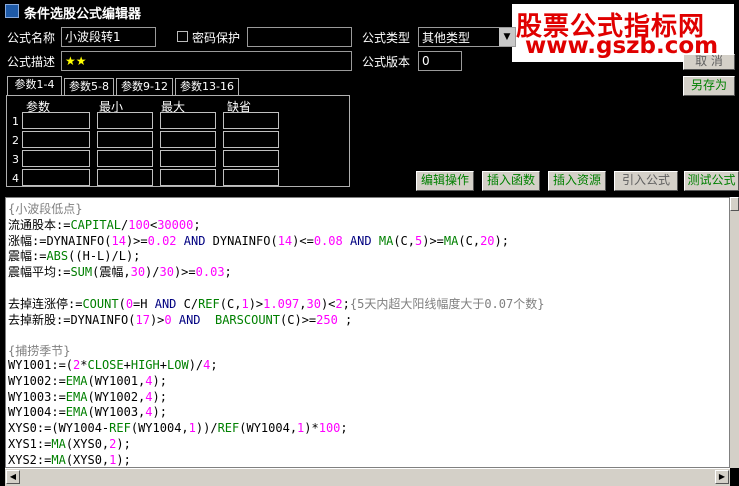 This screenshot has height=486, width=739. What do you see at coordinates (711, 181) in the screenshot?
I see `test-formula-button: 测试公式` at bounding box center [711, 181].